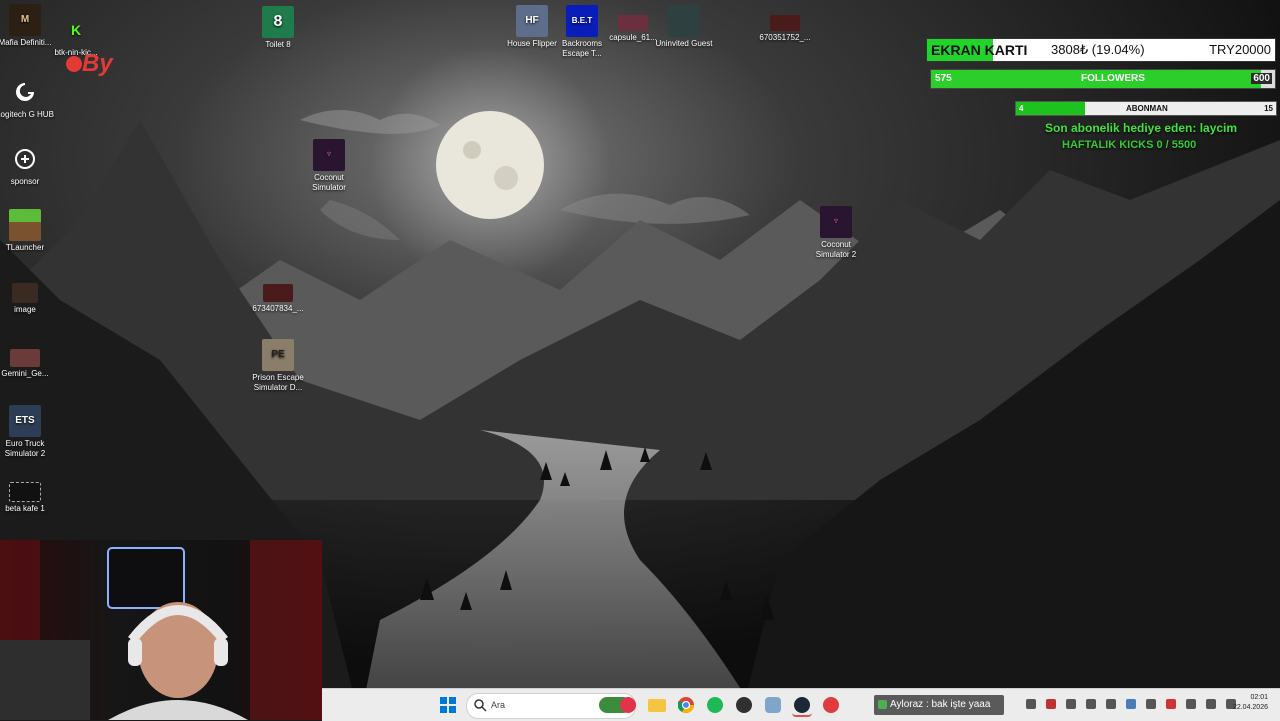 Image resolution: width=1280 pixels, height=721 pixels. Describe the element at coordinates (25, 358) in the screenshot. I see `gemini-icon` at that location.